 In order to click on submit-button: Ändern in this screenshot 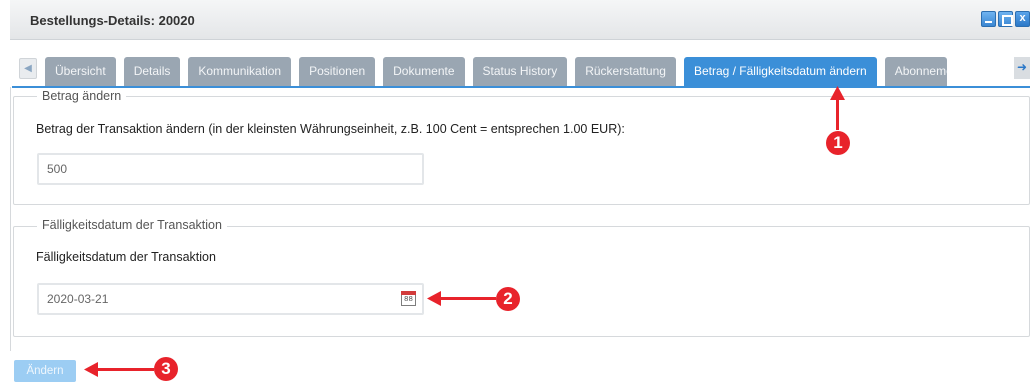, I will do `click(45, 371)`.